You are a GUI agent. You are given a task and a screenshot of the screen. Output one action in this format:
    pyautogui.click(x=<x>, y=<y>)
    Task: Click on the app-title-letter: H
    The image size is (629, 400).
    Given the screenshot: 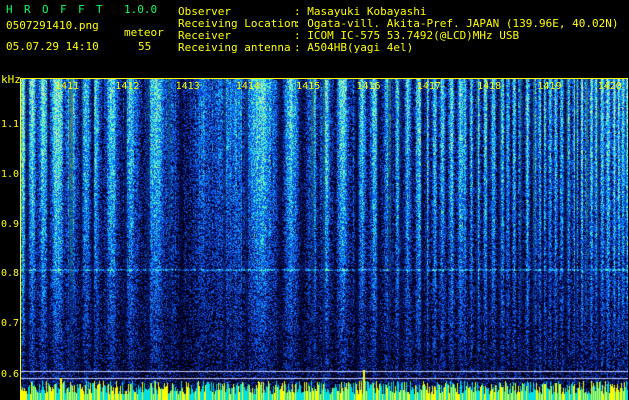 What is the action you would take?
    pyautogui.click(x=9, y=9)
    